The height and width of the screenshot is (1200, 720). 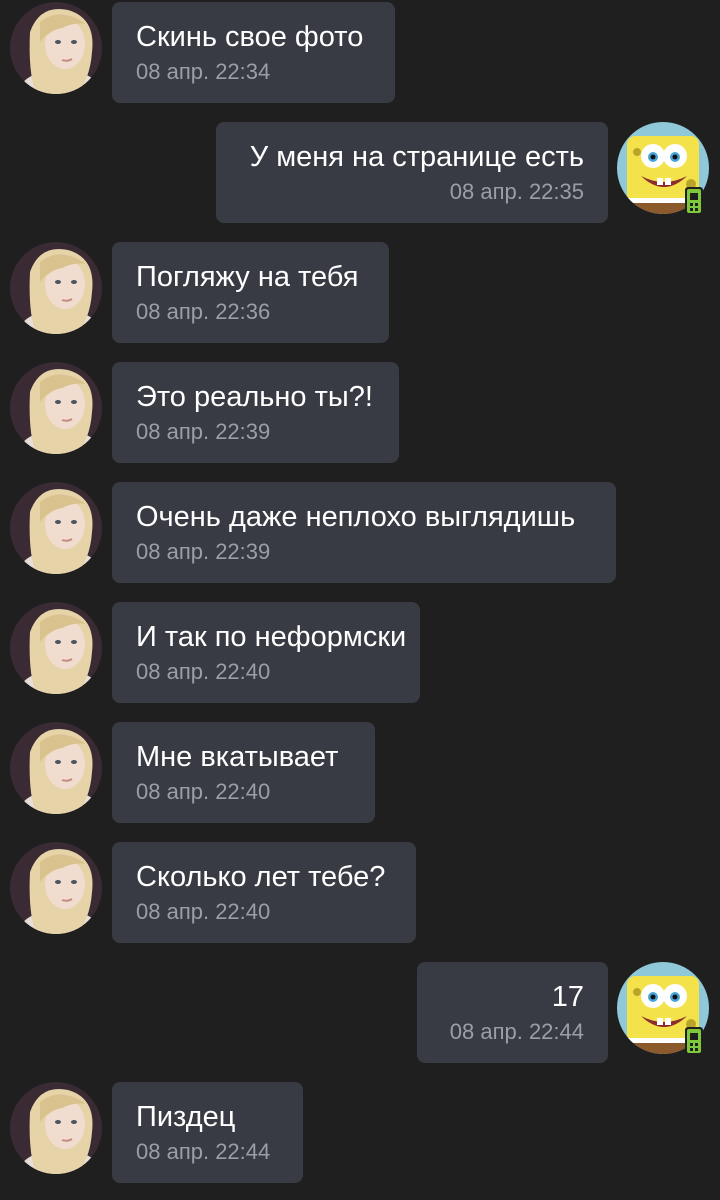 I want to click on incoming-message-bubble: Мне вкатывает 08 апр. 22:40, so click(x=243, y=772).